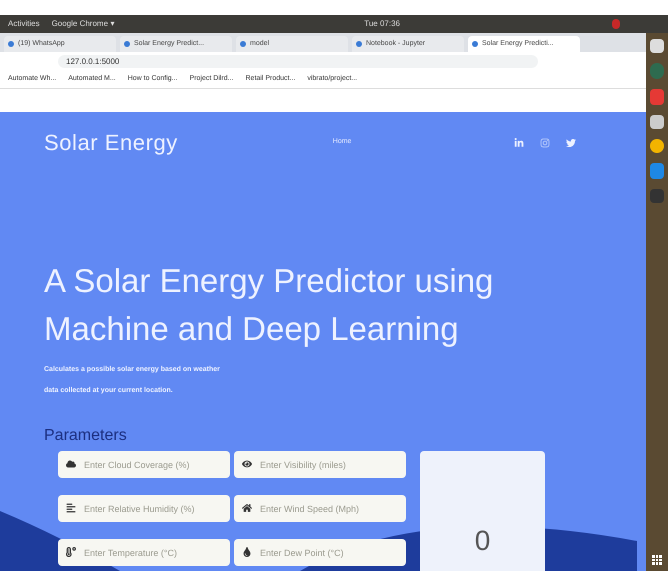  I want to click on lines-icon, so click(71, 508).